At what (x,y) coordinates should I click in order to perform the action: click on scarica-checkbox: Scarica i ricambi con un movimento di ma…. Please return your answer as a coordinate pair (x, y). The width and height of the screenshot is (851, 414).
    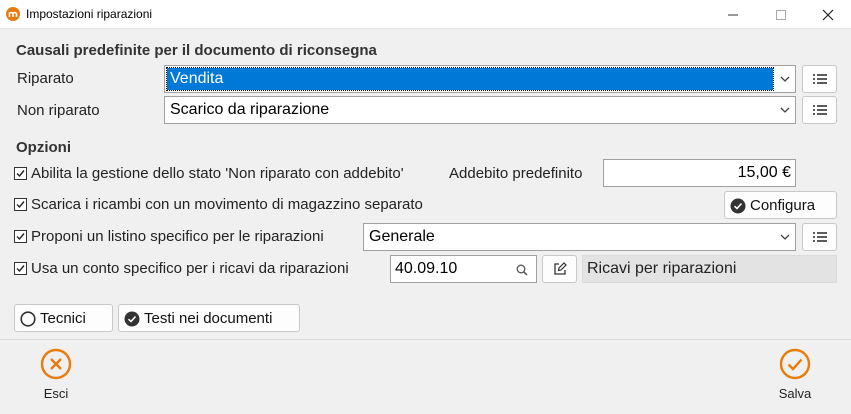
    Looking at the image, I should click on (239, 205).